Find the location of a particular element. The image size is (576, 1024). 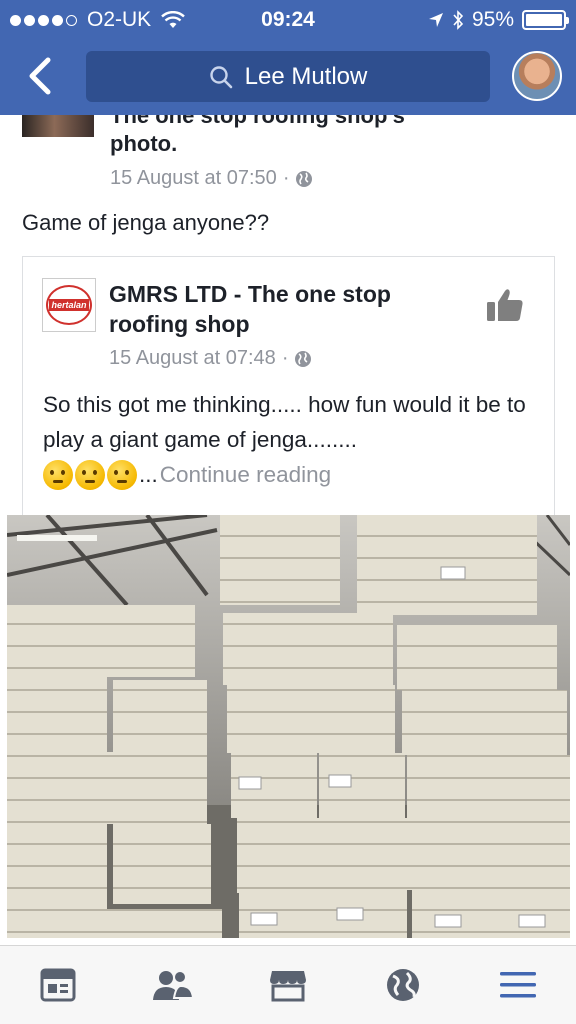

marketplace-icon is located at coordinates (287, 986).